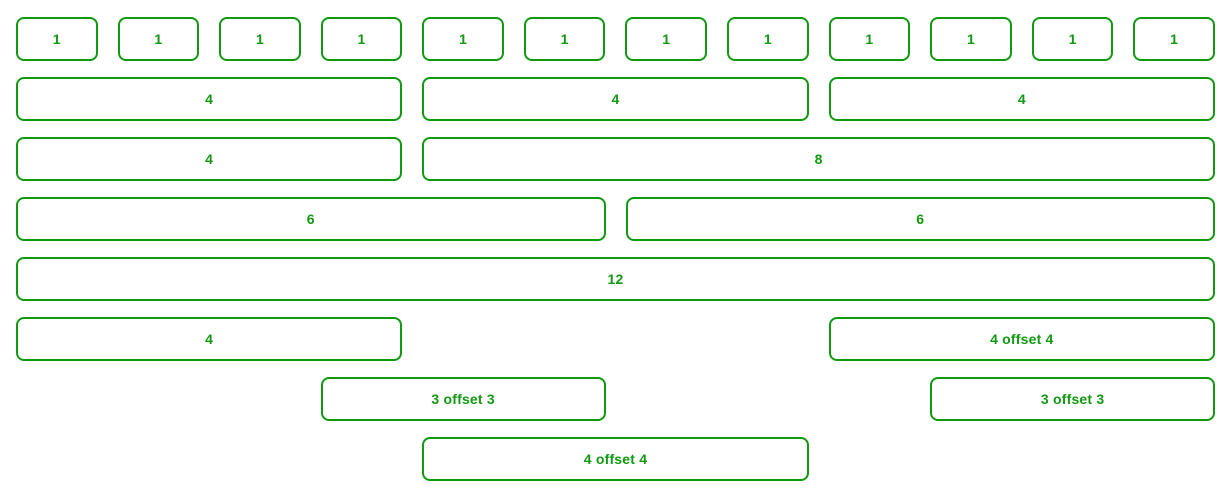 The image size is (1231, 500). What do you see at coordinates (615, 347) in the screenshot?
I see `grid-row-four-and-four-offset-four: 4 4 offset 4` at bounding box center [615, 347].